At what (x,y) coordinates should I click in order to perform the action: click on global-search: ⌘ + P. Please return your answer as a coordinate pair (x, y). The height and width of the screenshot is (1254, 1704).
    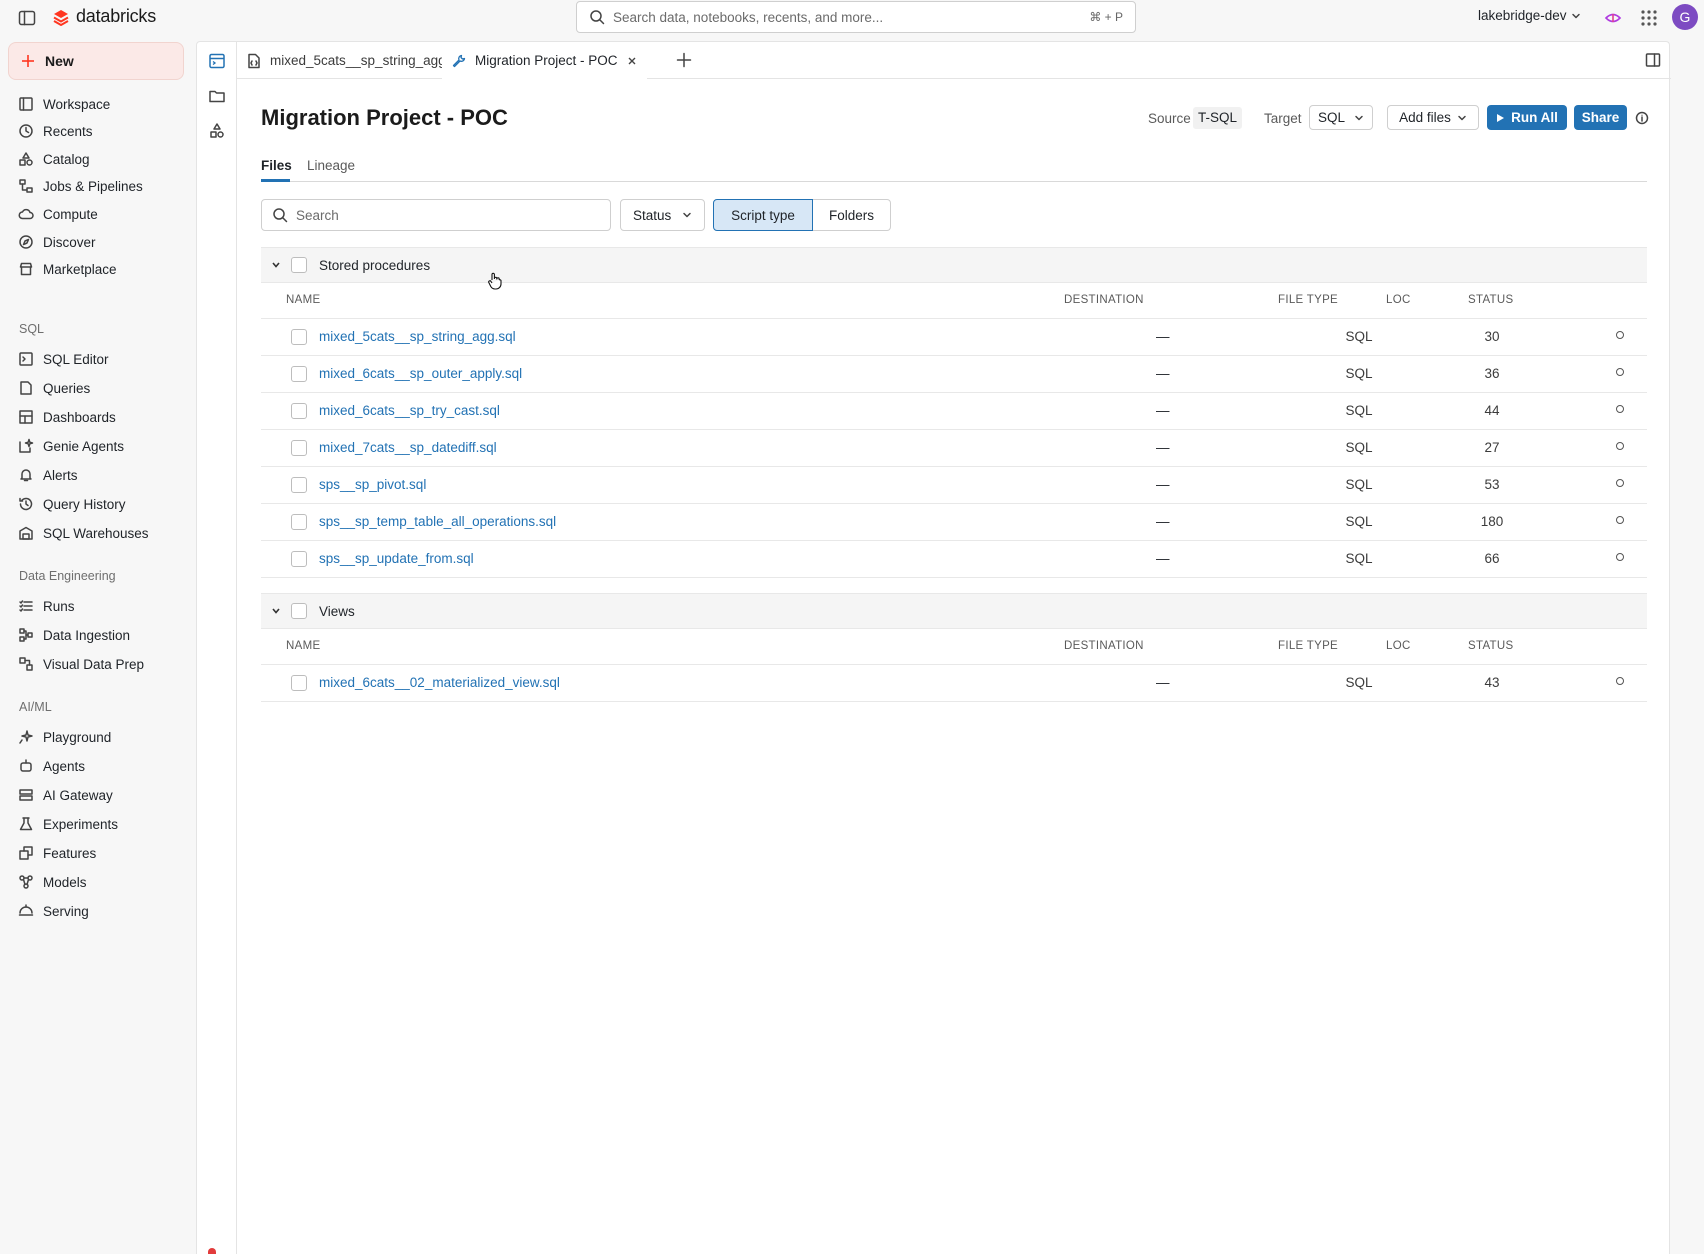
    Looking at the image, I should click on (856, 17).